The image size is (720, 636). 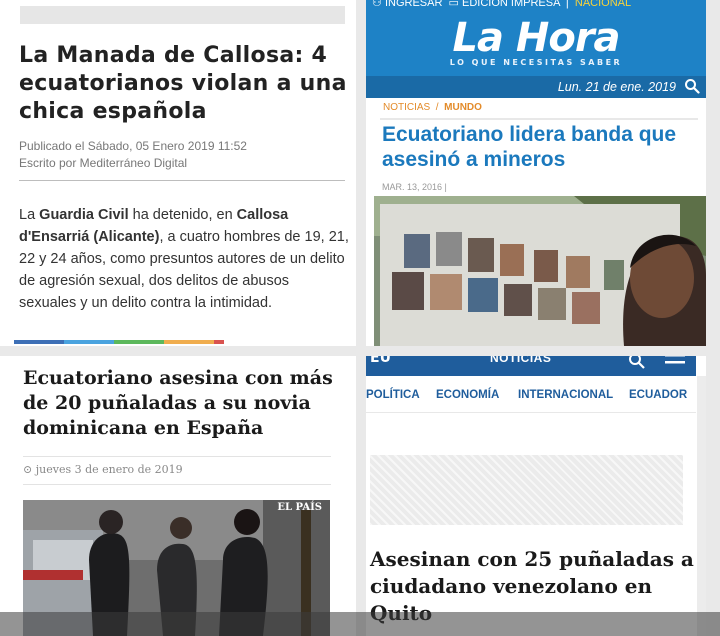 I want to click on section-label: NOTICIAS, so click(x=520, y=360).